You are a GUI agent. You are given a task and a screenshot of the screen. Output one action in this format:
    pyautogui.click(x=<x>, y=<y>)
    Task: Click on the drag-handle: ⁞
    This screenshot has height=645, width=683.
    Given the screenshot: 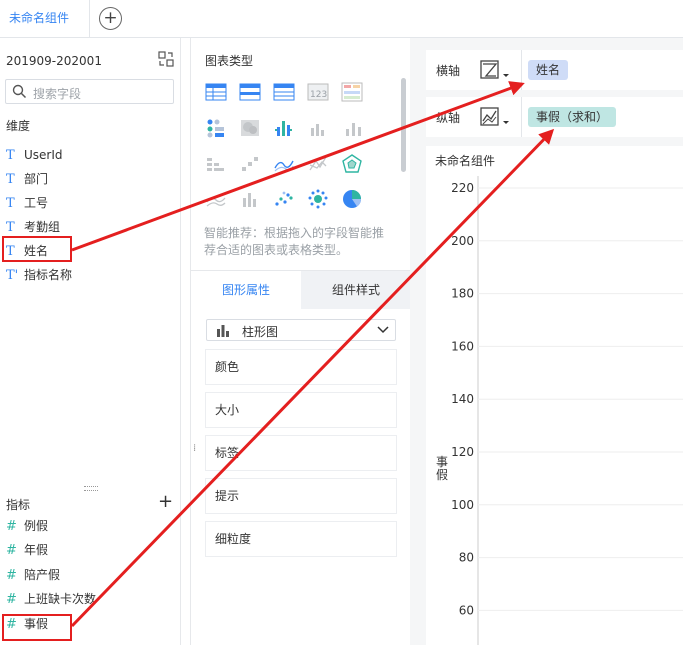 What is the action you would take?
    pyautogui.click(x=194, y=448)
    